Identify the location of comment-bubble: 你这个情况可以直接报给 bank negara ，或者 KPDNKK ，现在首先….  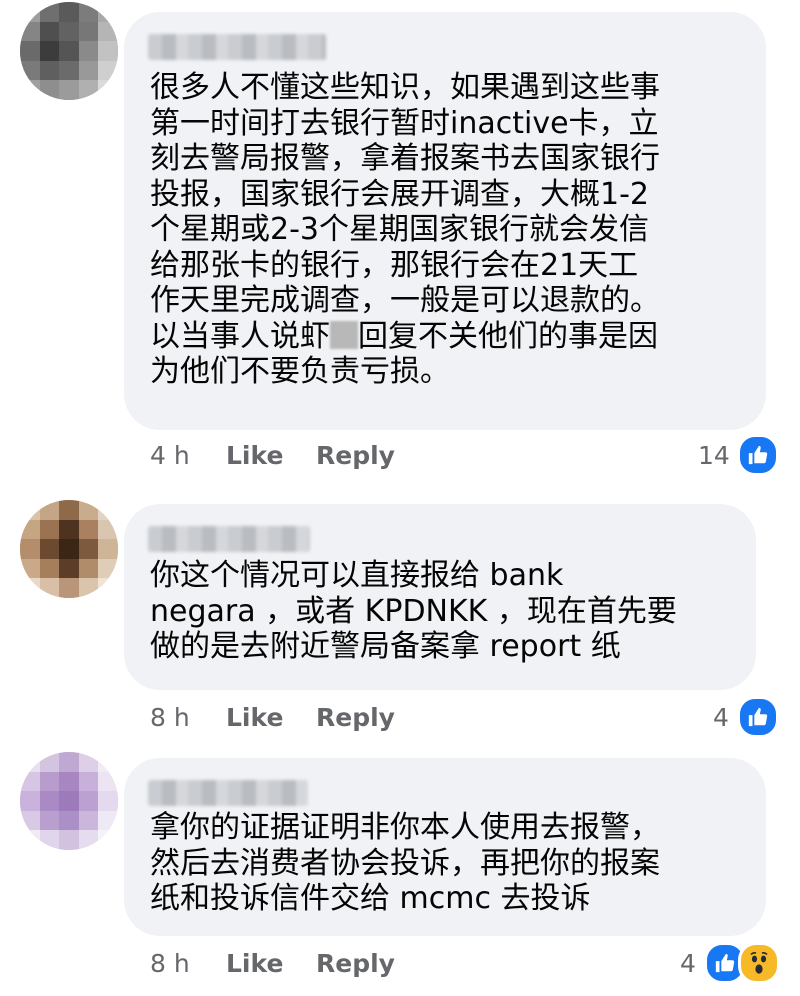
(440, 597).